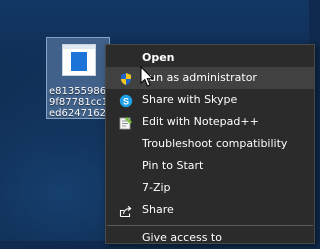  Describe the element at coordinates (200, 121) in the screenshot. I see `menu-item-label: Edit with Notepad++` at that location.